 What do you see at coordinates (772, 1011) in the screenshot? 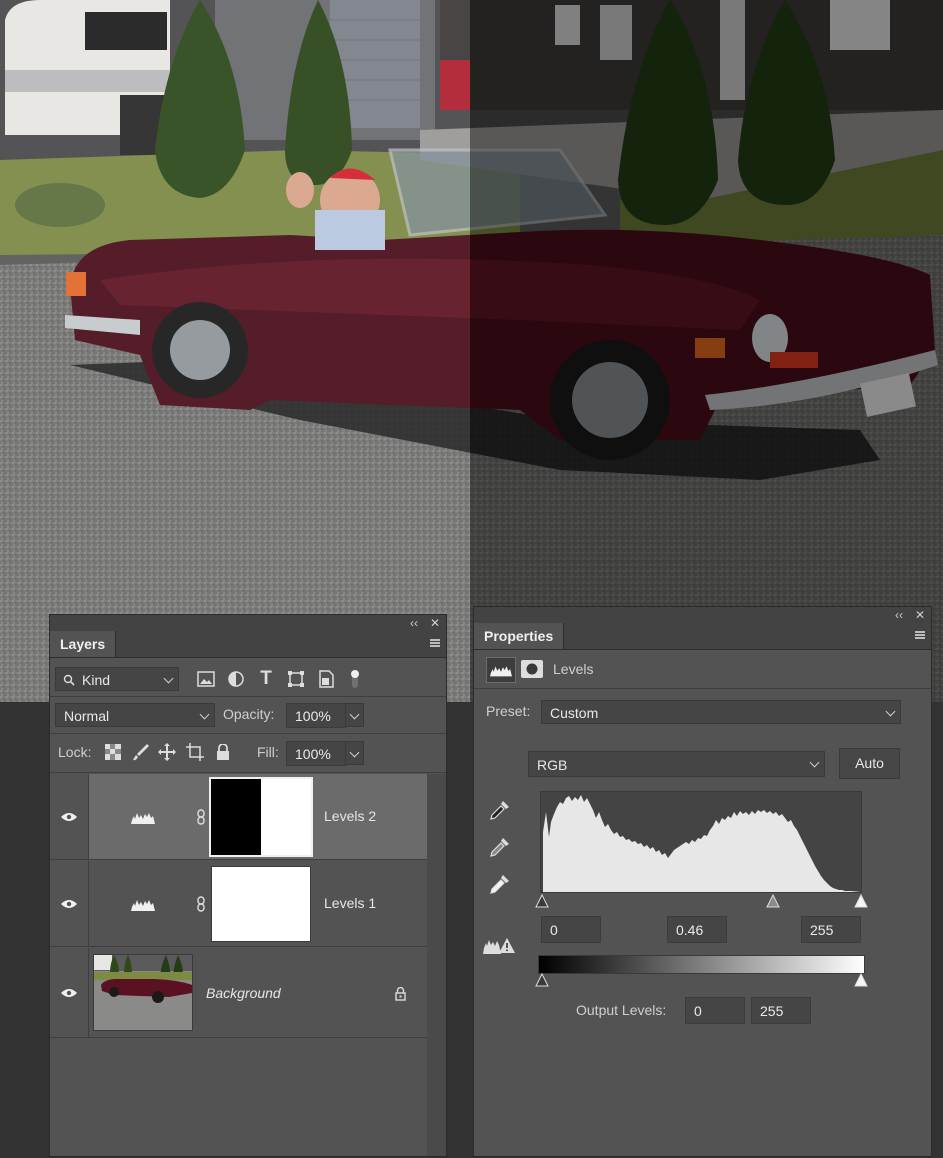
I see `output-white-value: 255` at bounding box center [772, 1011].